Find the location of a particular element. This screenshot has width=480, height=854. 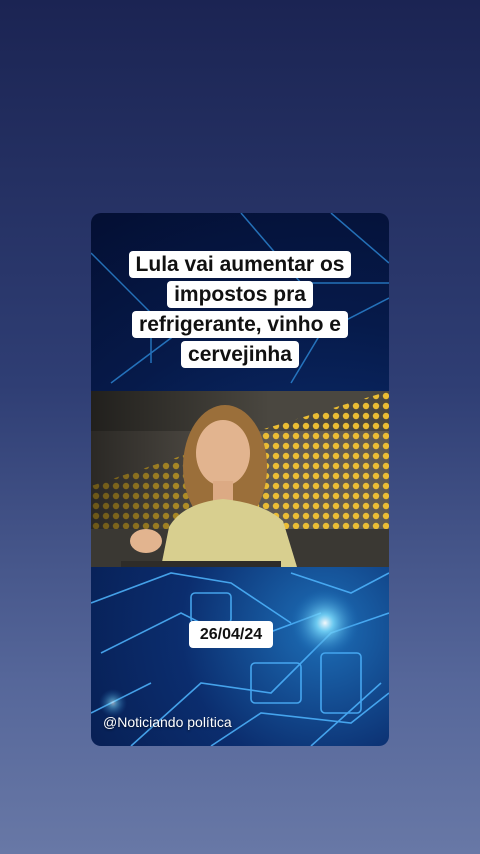

channel-handle: @Noticiando política is located at coordinates (167, 722).